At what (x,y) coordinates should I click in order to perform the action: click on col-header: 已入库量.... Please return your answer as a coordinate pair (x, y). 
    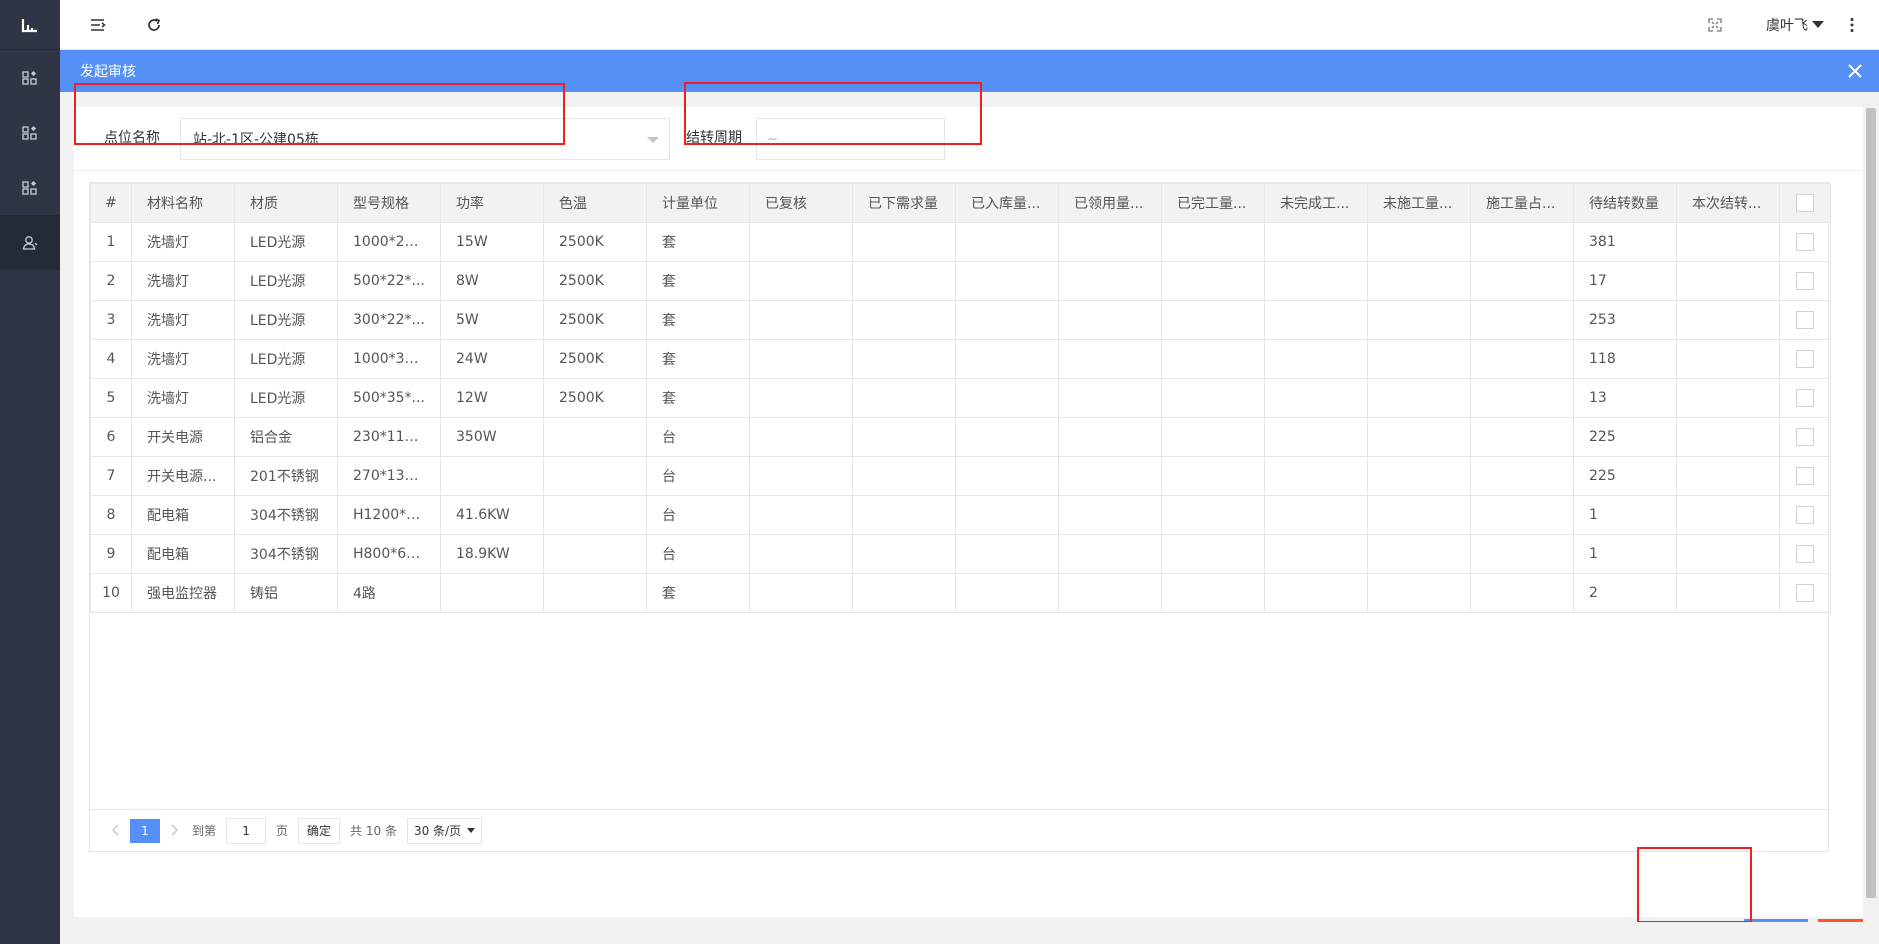
    Looking at the image, I should click on (1007, 203).